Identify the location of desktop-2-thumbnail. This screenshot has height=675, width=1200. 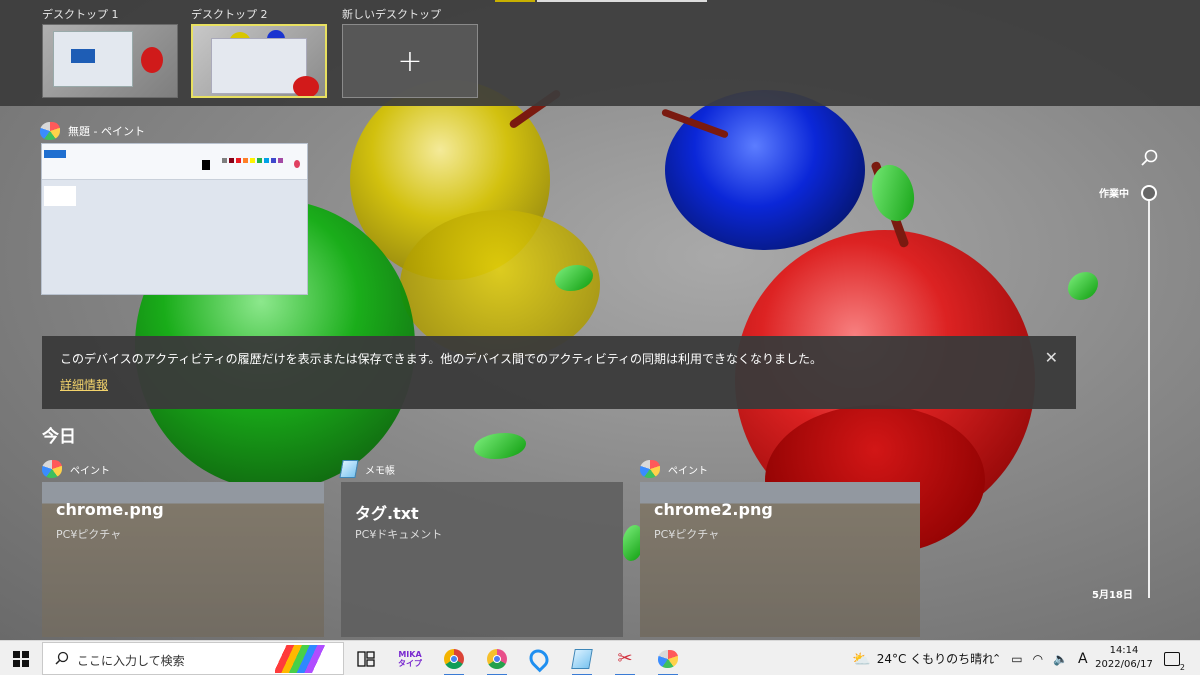
(259, 61).